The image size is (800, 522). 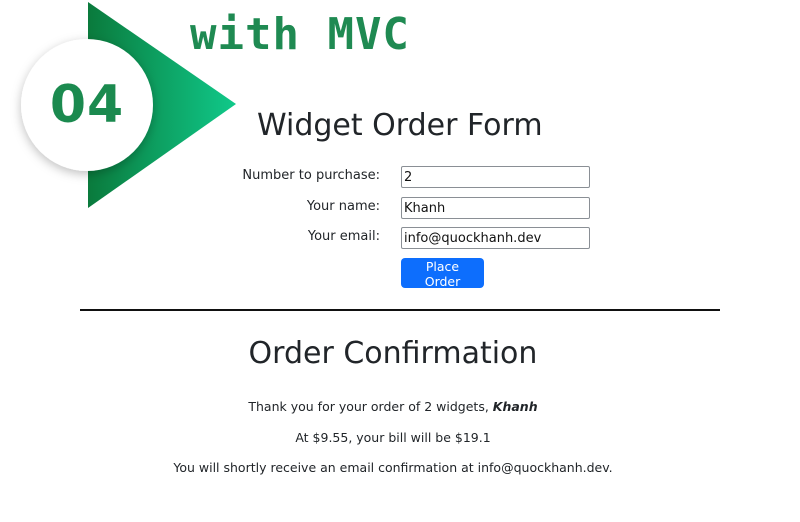 I want to click on form-title: Widget Order Form, so click(x=400, y=125).